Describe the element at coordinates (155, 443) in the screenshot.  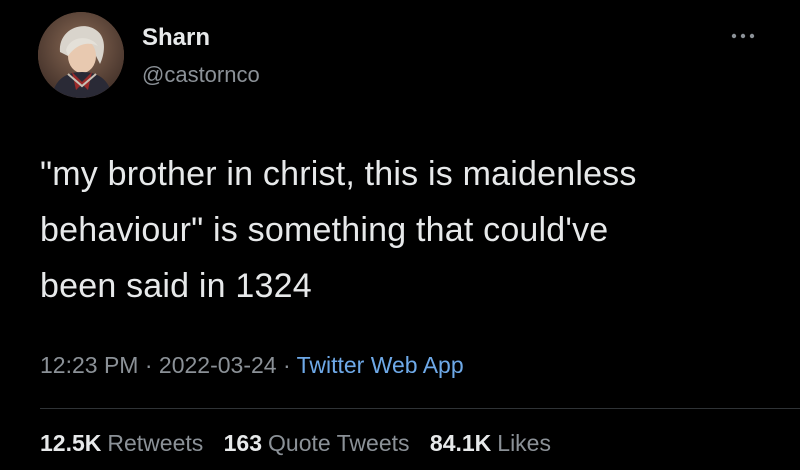
I see `retweets-label: Retweets` at that location.